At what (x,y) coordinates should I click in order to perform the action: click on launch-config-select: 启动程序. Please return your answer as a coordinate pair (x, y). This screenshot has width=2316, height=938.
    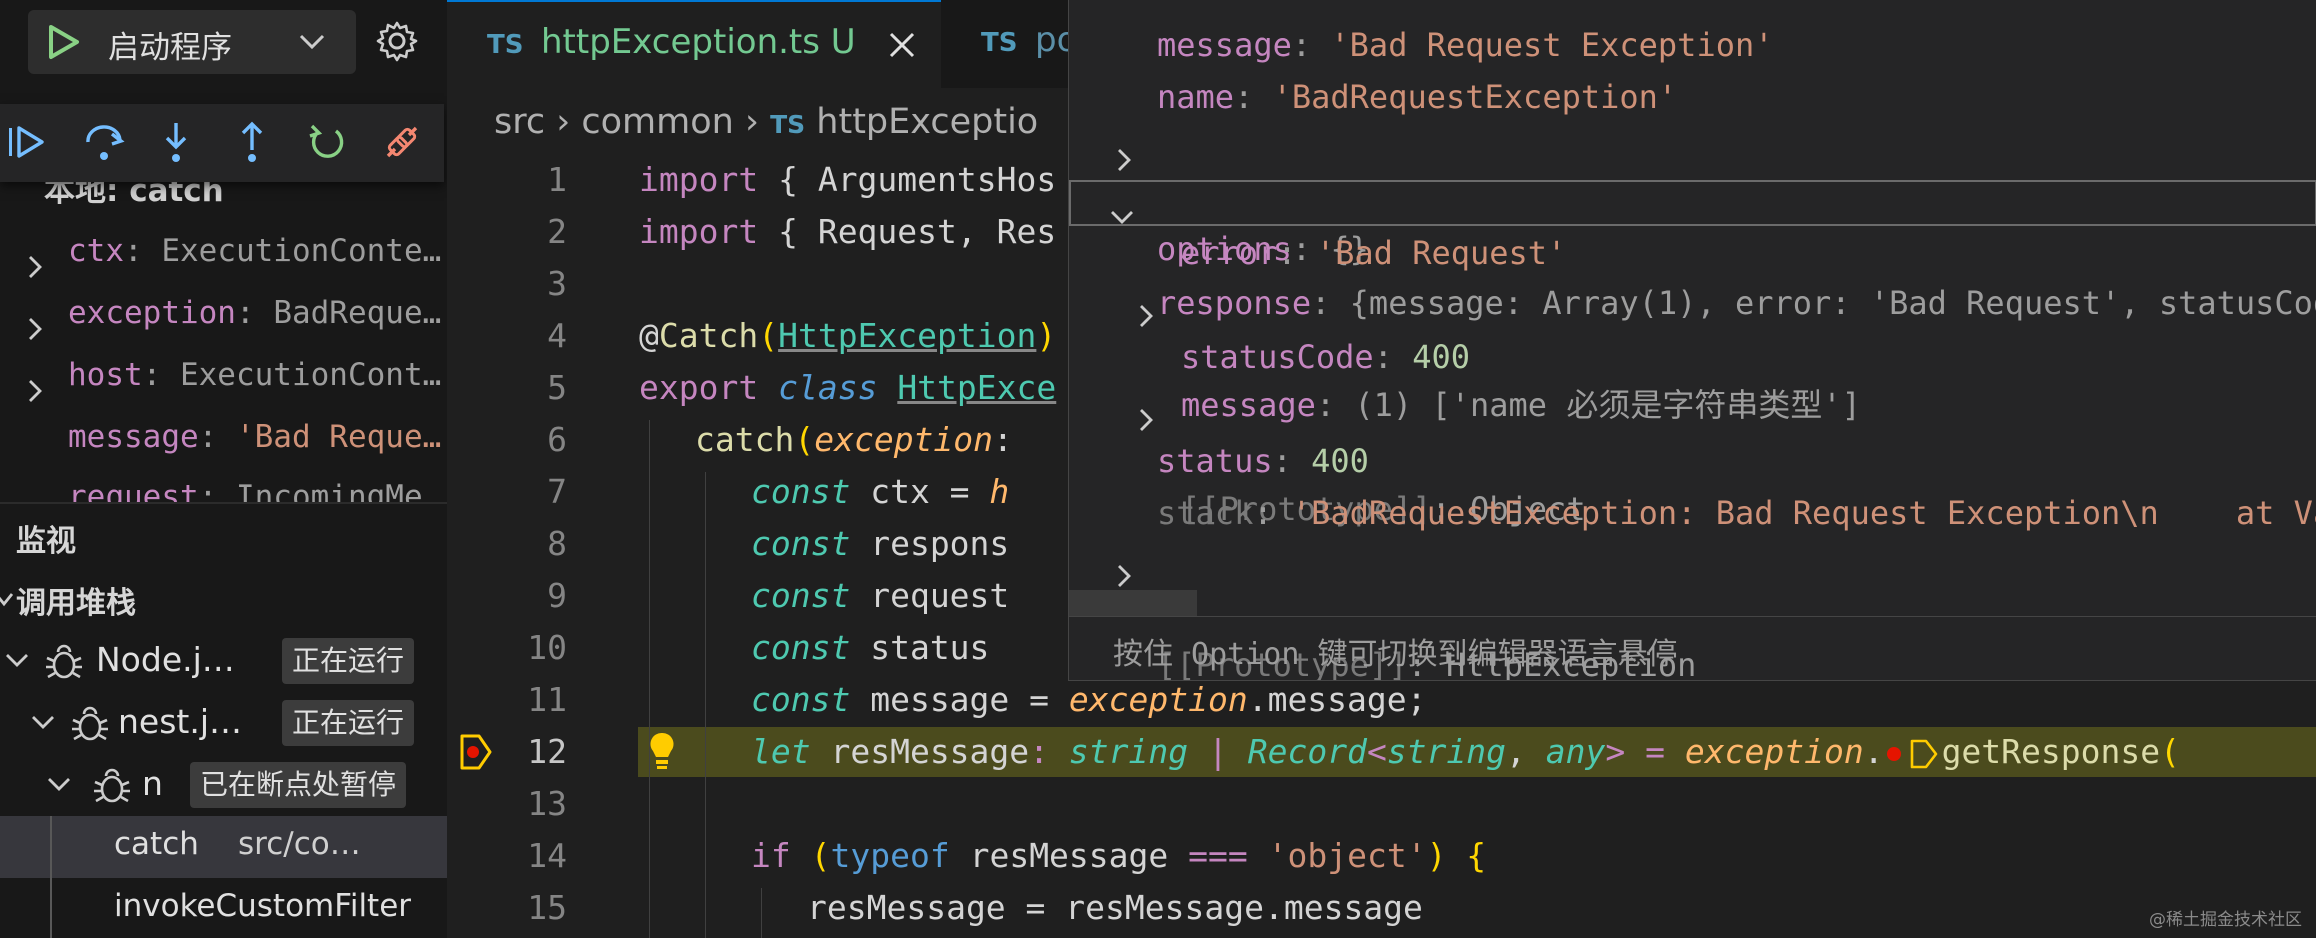
    Looking at the image, I should click on (192, 42).